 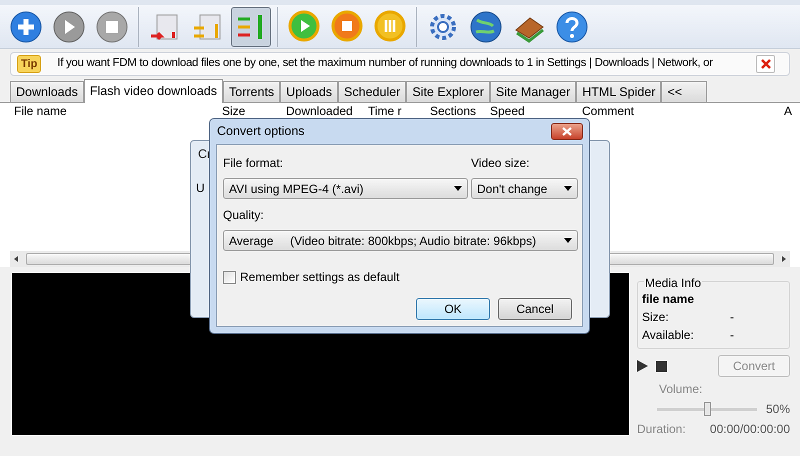 What do you see at coordinates (533, 91) in the screenshot?
I see `tab: Site Manager` at bounding box center [533, 91].